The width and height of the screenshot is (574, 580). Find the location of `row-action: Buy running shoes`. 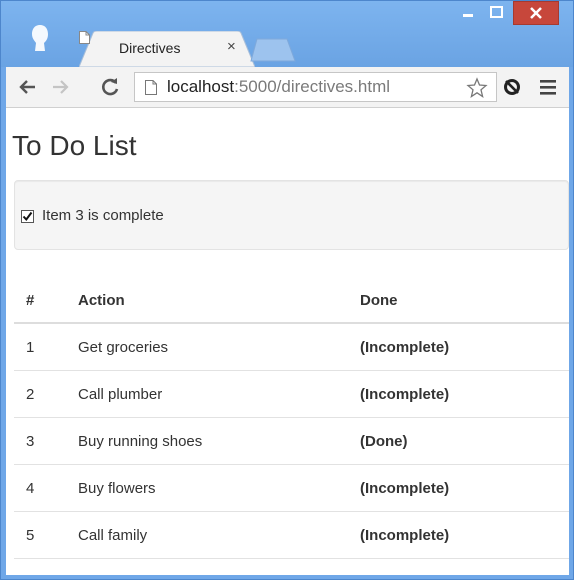

row-action: Buy running shoes is located at coordinates (207, 441).